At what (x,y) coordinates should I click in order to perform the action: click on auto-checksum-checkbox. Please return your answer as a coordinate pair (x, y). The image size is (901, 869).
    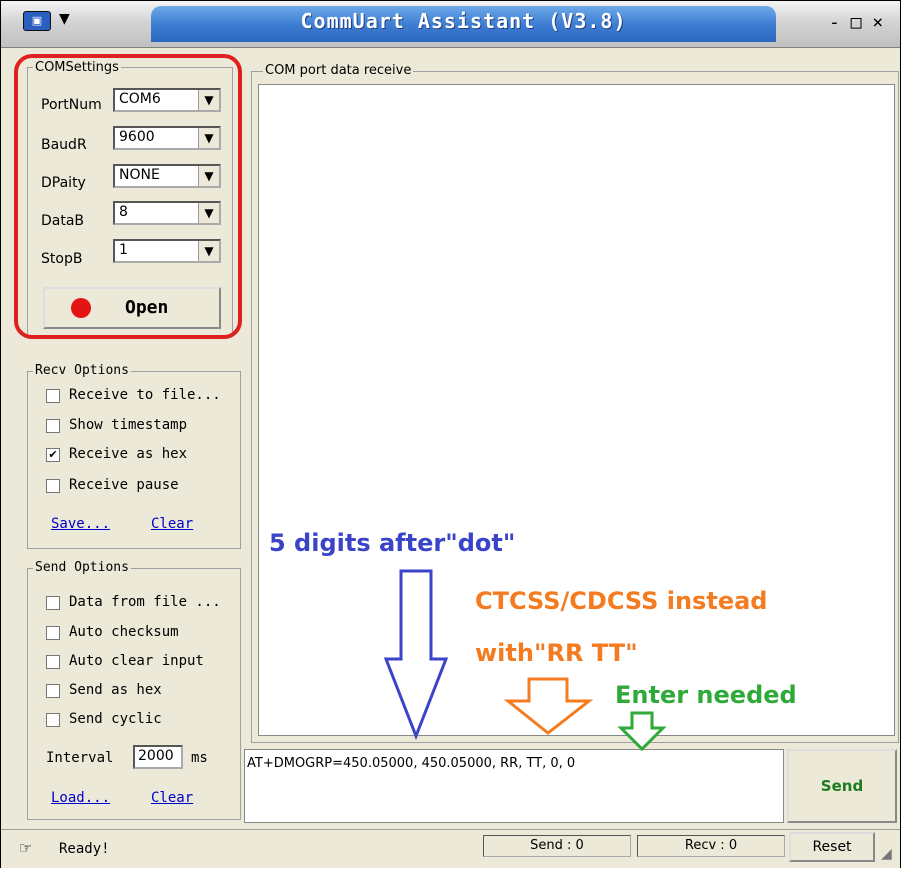
    Looking at the image, I should click on (53, 633).